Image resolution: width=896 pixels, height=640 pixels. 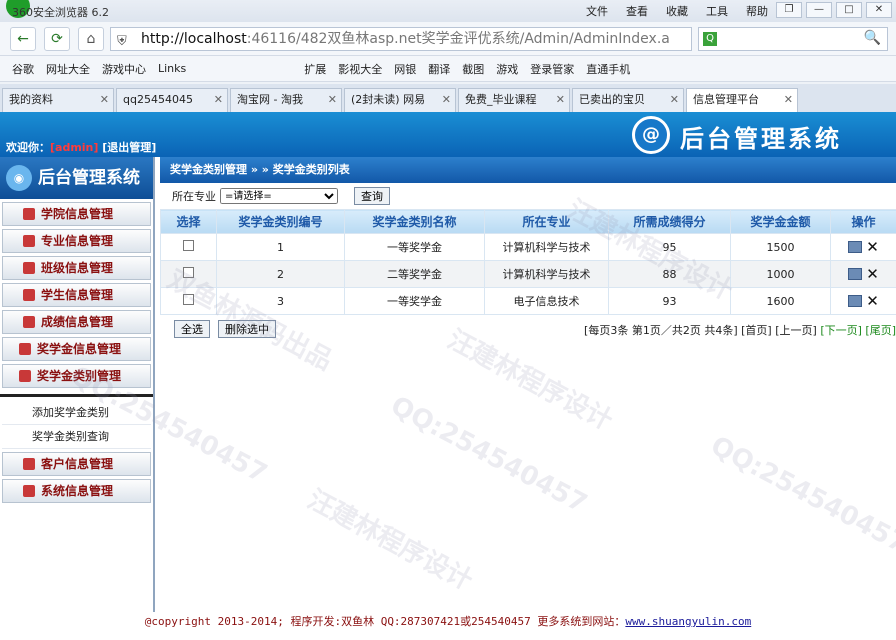 I want to click on search-icon: 🔍, so click(x=872, y=38).